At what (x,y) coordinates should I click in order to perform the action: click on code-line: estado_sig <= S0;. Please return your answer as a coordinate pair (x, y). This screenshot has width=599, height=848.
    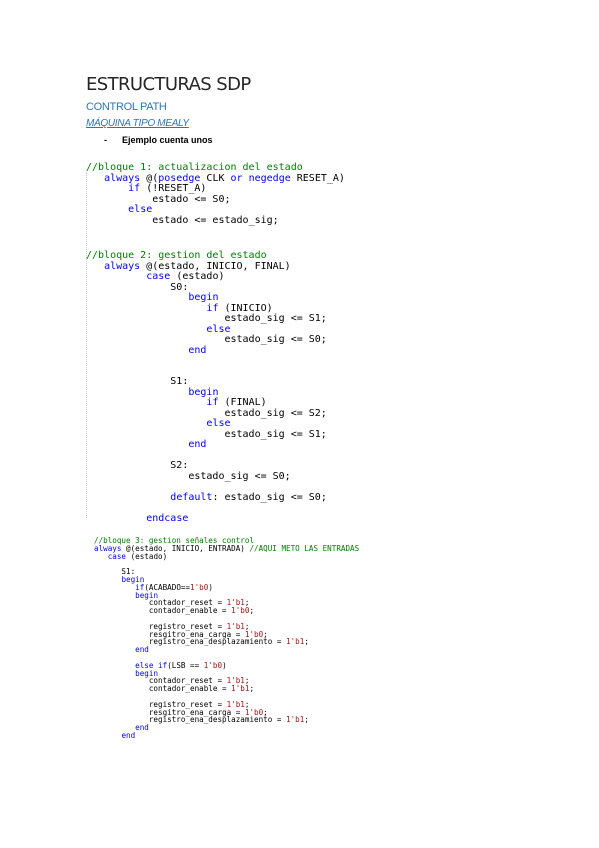
    Looking at the image, I should click on (206, 339).